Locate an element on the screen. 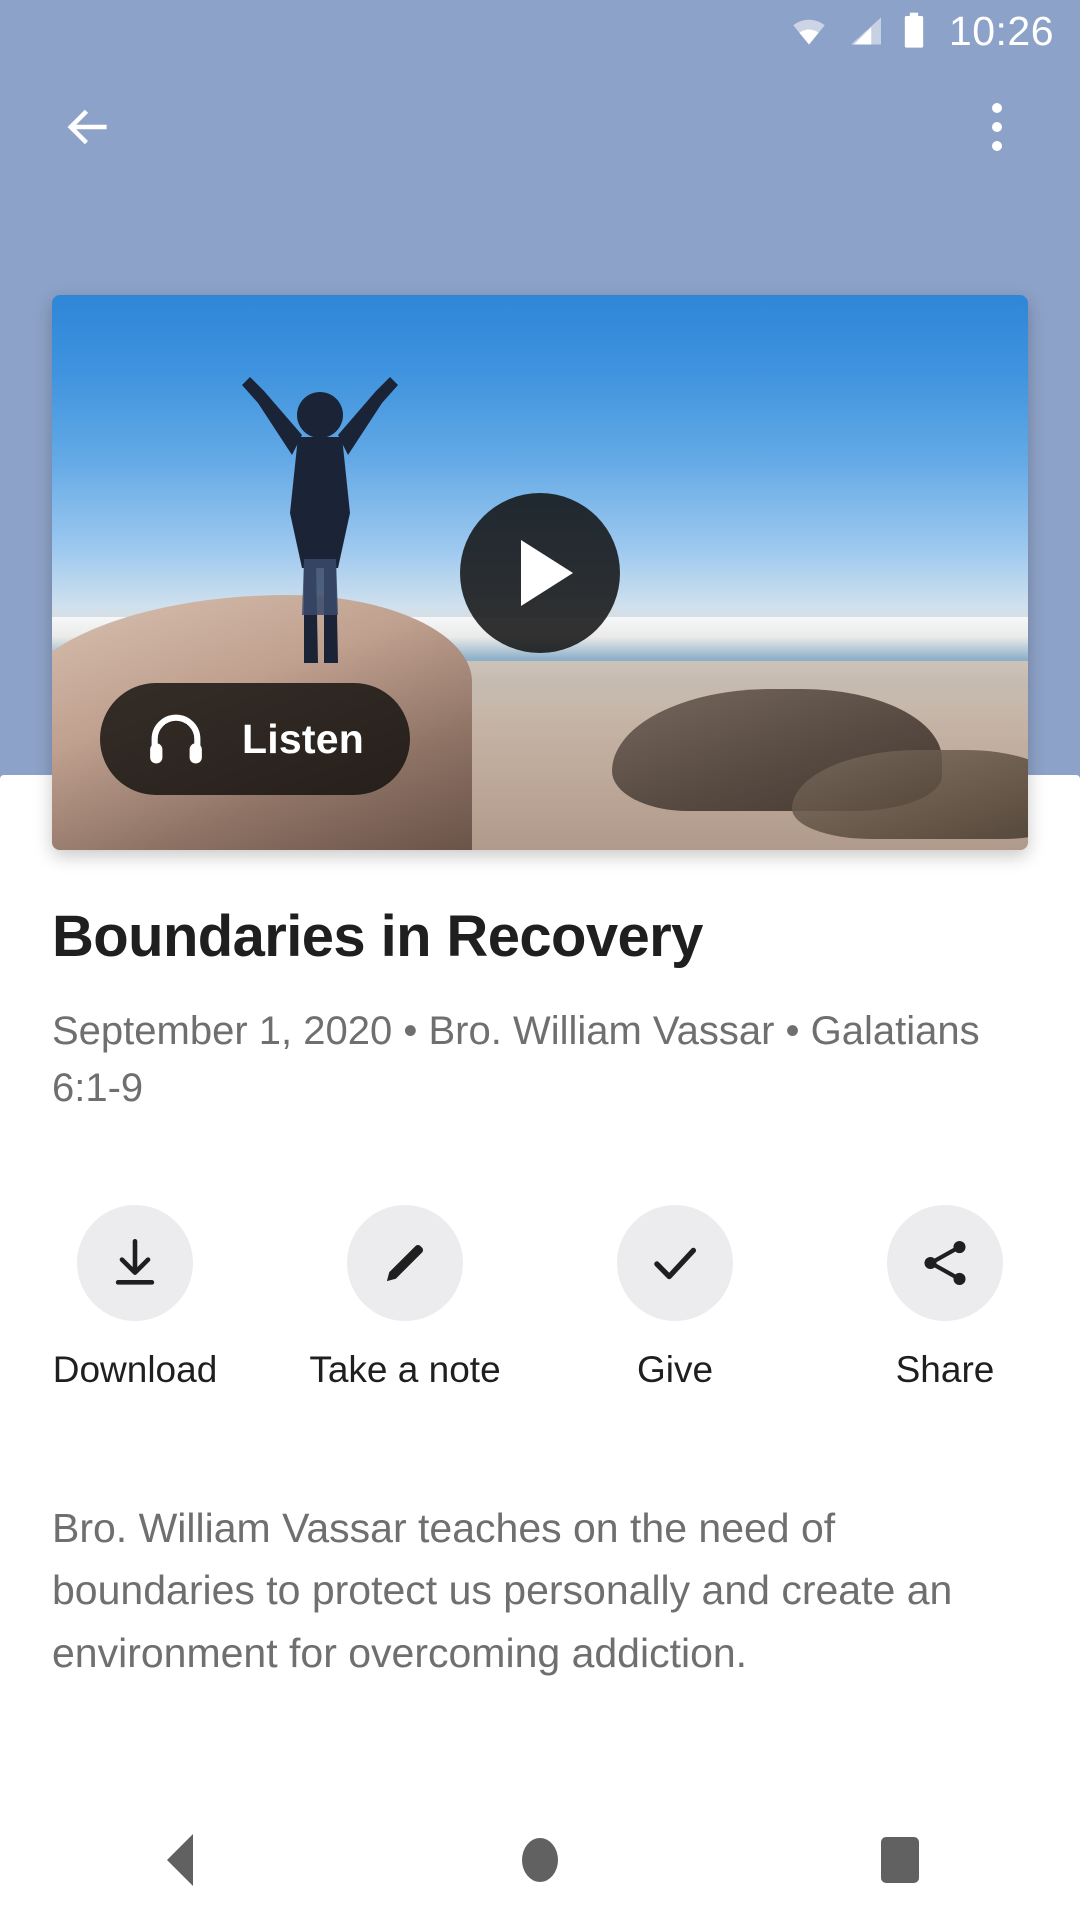 Image resolution: width=1080 pixels, height=1920 pixels. action-note-label: Take a note is located at coordinates (405, 1369).